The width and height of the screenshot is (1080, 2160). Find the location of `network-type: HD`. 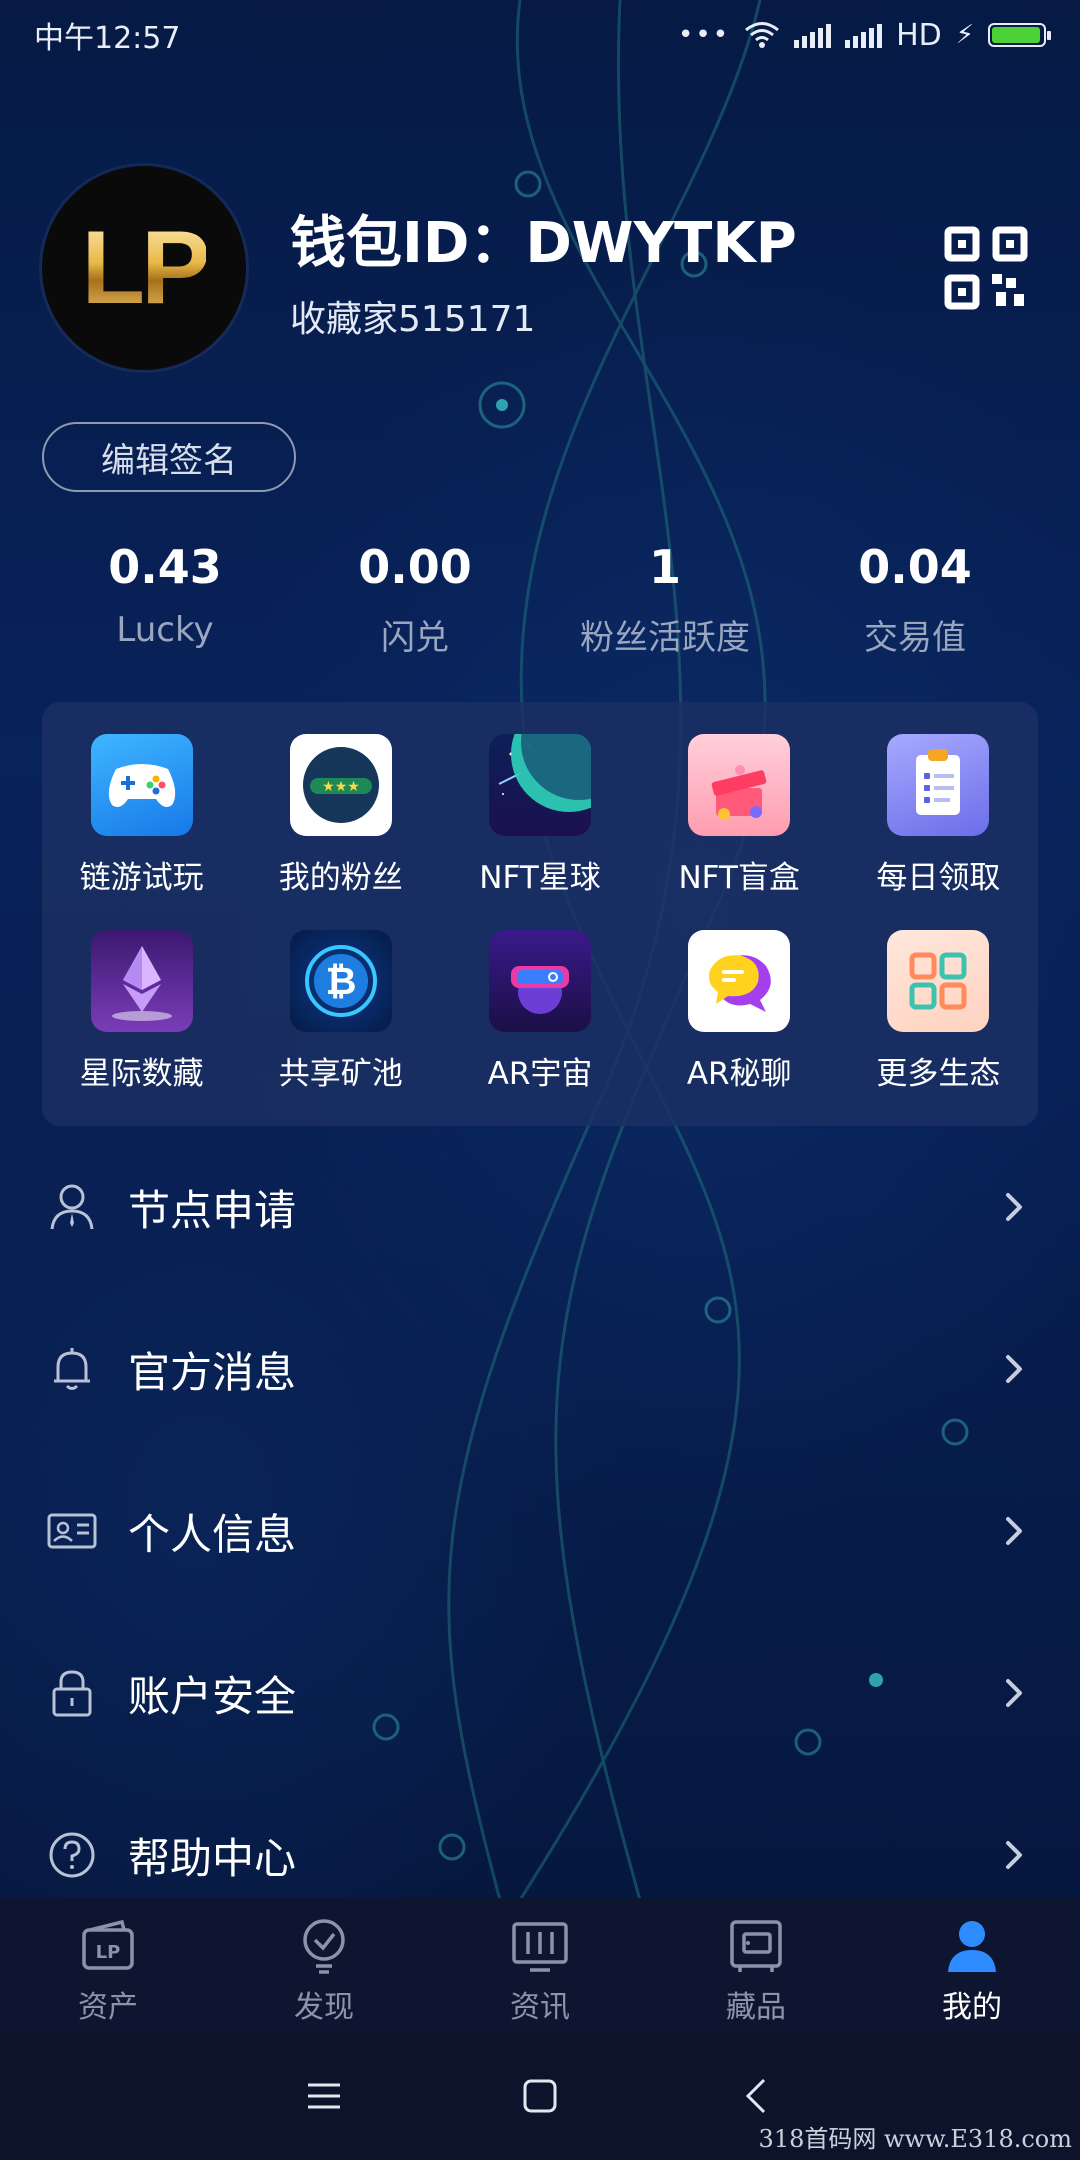

network-type: HD is located at coordinates (919, 35).